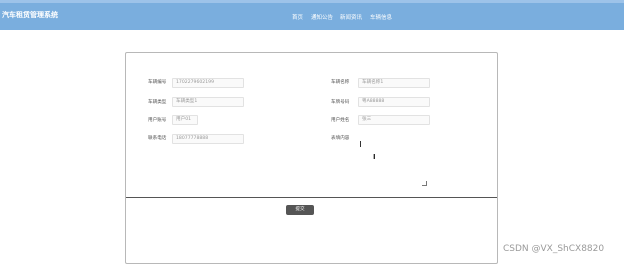  I want to click on vehicle-type-field: 车辆类型1, so click(208, 102).